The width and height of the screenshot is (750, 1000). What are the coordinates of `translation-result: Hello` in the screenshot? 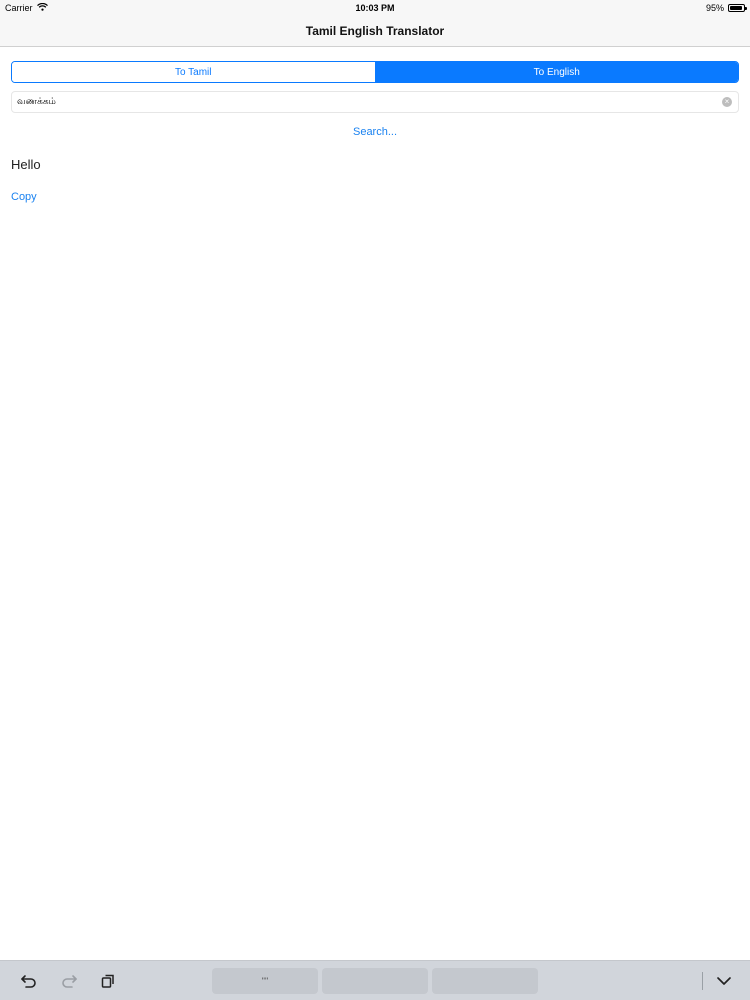 It's located at (26, 164).